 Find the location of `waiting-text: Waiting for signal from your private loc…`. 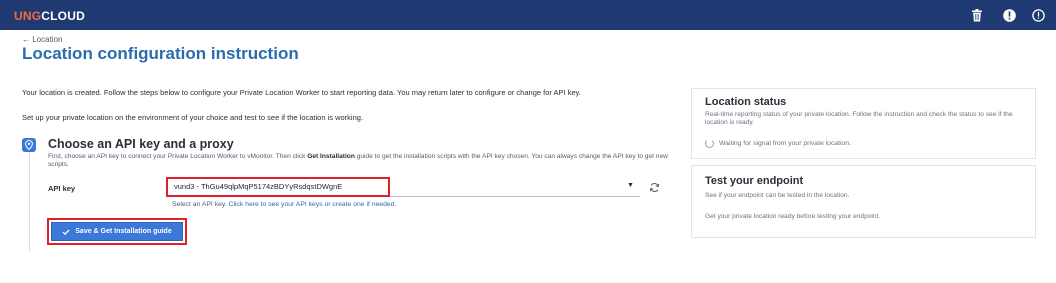

waiting-text: Waiting for signal from your private loc… is located at coordinates (785, 143).